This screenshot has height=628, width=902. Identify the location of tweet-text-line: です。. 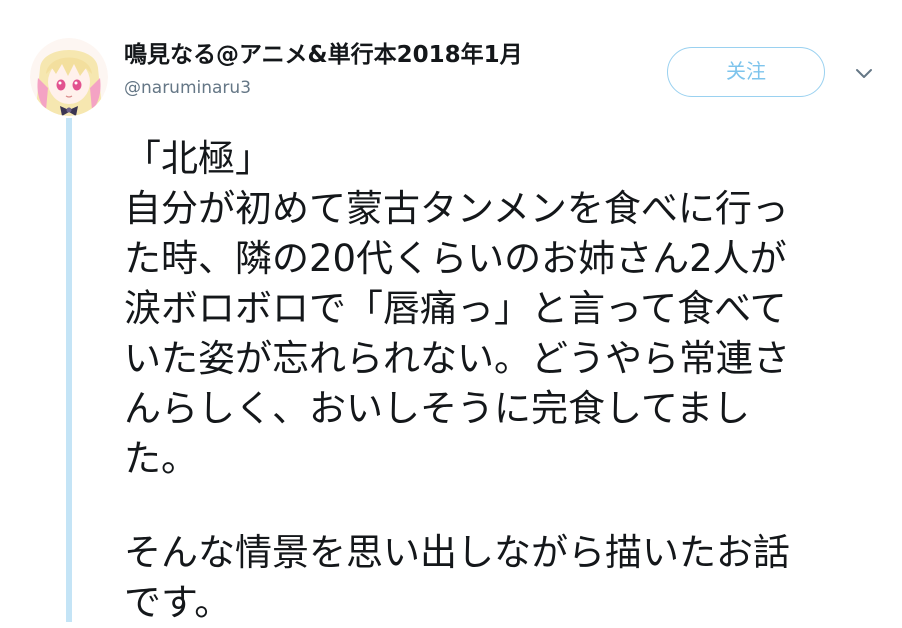
(178, 602).